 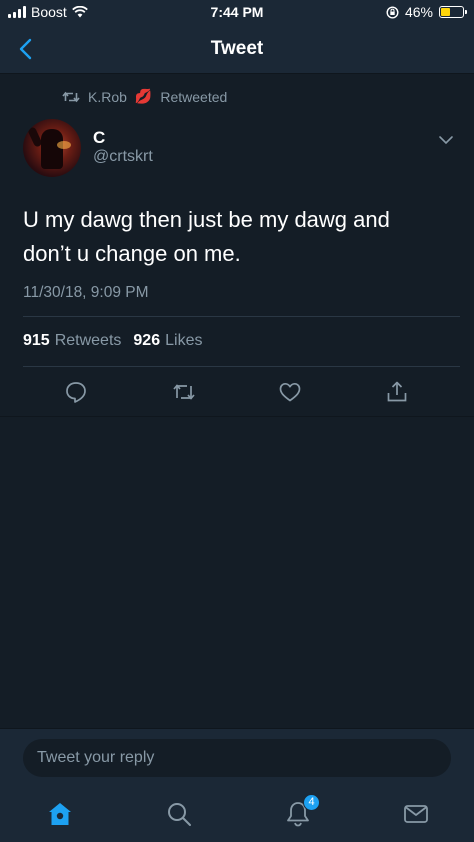 I want to click on status-bar: Boost 7:44 PM 46%, so click(x=237, y=12).